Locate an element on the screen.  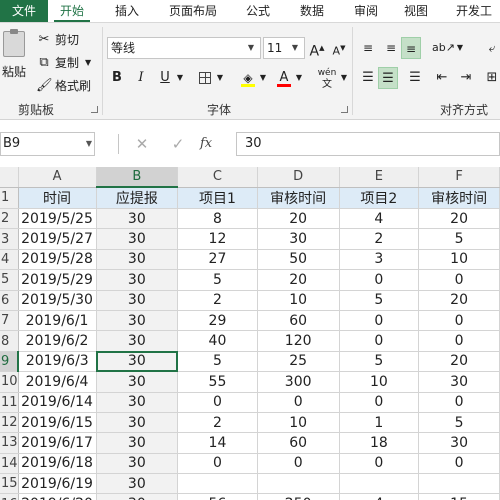
select-all-corner is located at coordinates (9, 177).